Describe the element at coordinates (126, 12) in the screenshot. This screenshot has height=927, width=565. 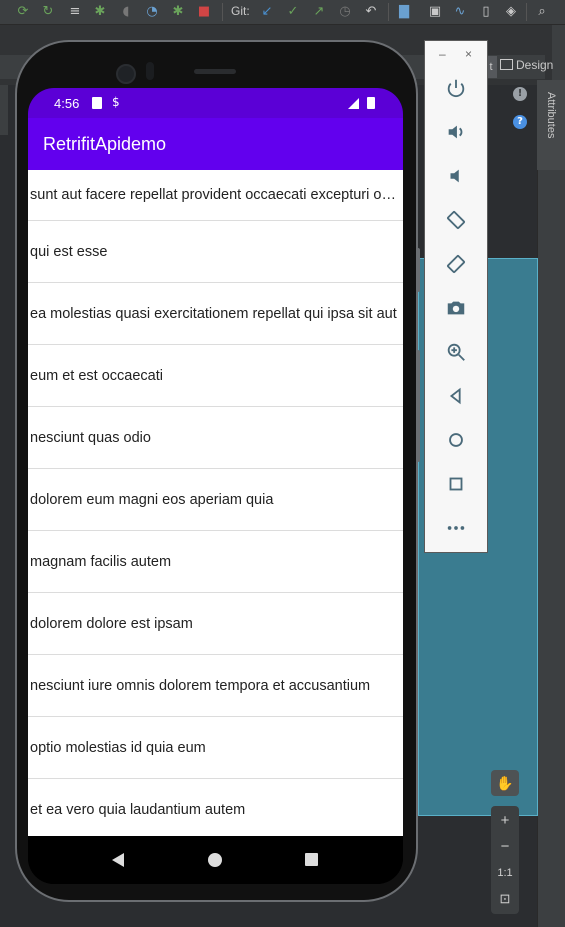
I see `profile-icon: ◖` at that location.